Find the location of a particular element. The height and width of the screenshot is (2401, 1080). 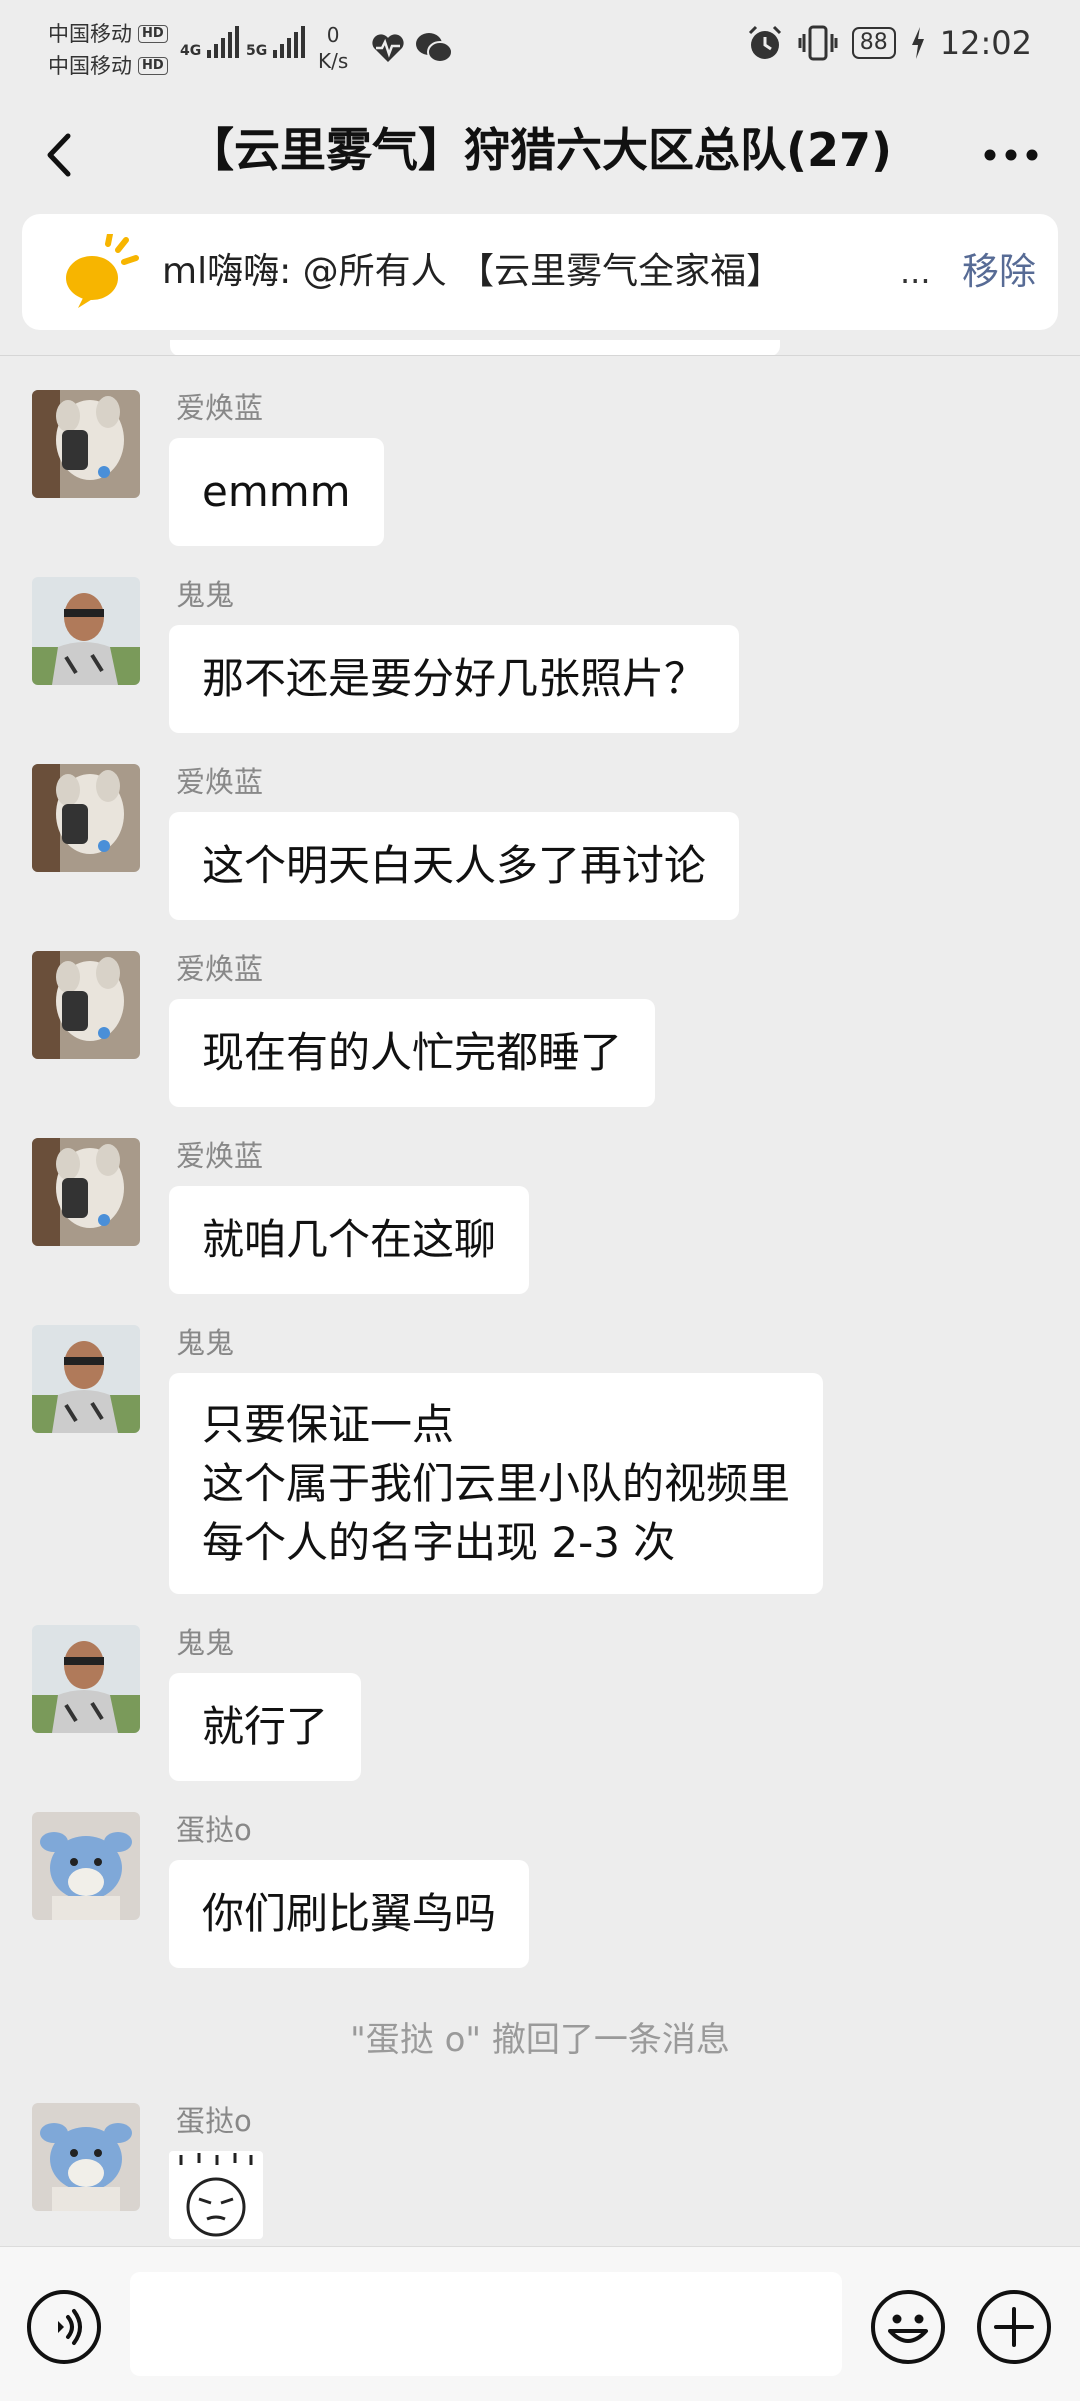

message-text: 就咱几个在这聊 is located at coordinates (349, 1239).